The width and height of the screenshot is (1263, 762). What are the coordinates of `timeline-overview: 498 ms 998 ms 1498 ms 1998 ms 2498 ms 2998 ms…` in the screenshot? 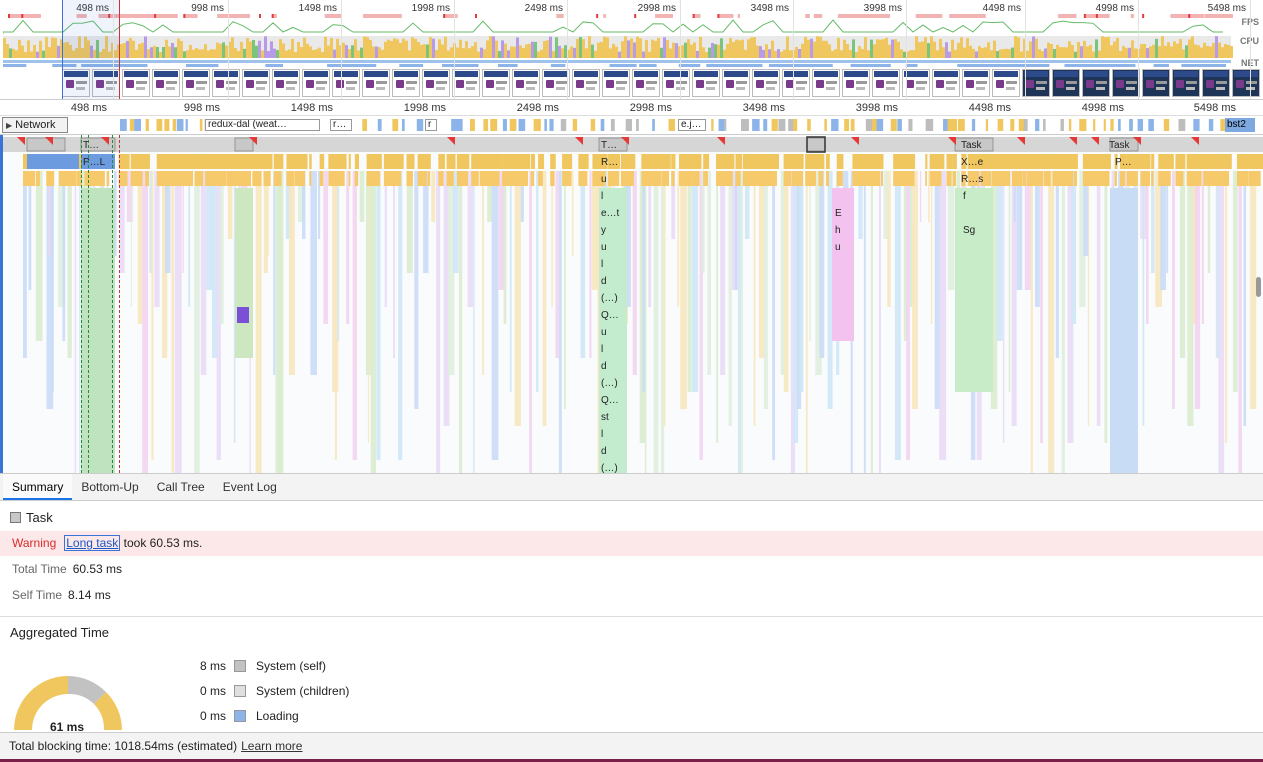 It's located at (631, 50).